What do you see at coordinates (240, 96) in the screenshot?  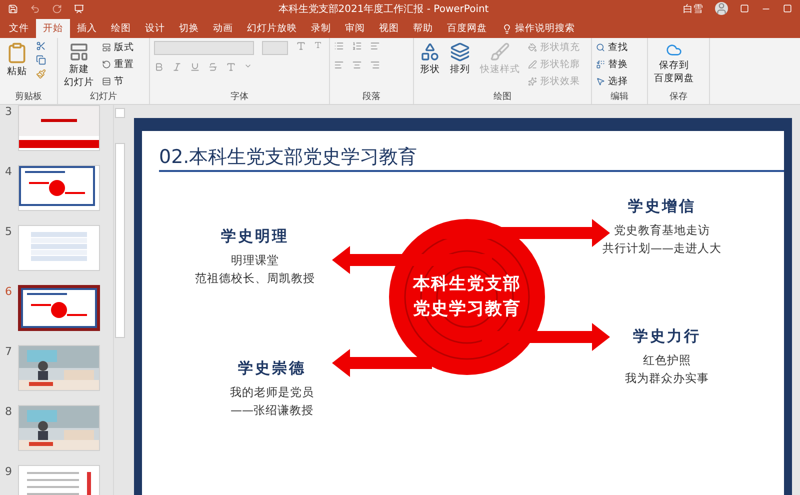 I see `group-label: 字体` at bounding box center [240, 96].